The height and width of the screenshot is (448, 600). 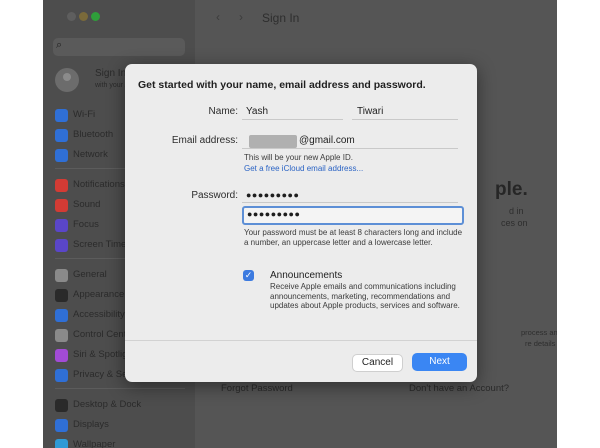 I want to click on first-name-field: Yash, so click(x=257, y=111).